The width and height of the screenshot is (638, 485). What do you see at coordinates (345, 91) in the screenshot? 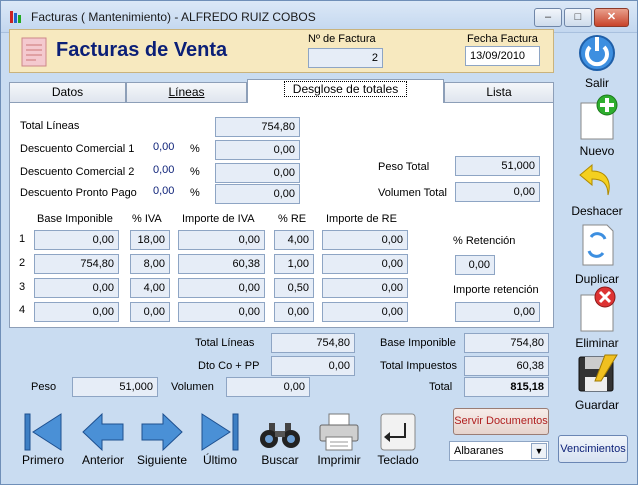
I see `tab-desglose-totales: Desglose de totales` at bounding box center [345, 91].